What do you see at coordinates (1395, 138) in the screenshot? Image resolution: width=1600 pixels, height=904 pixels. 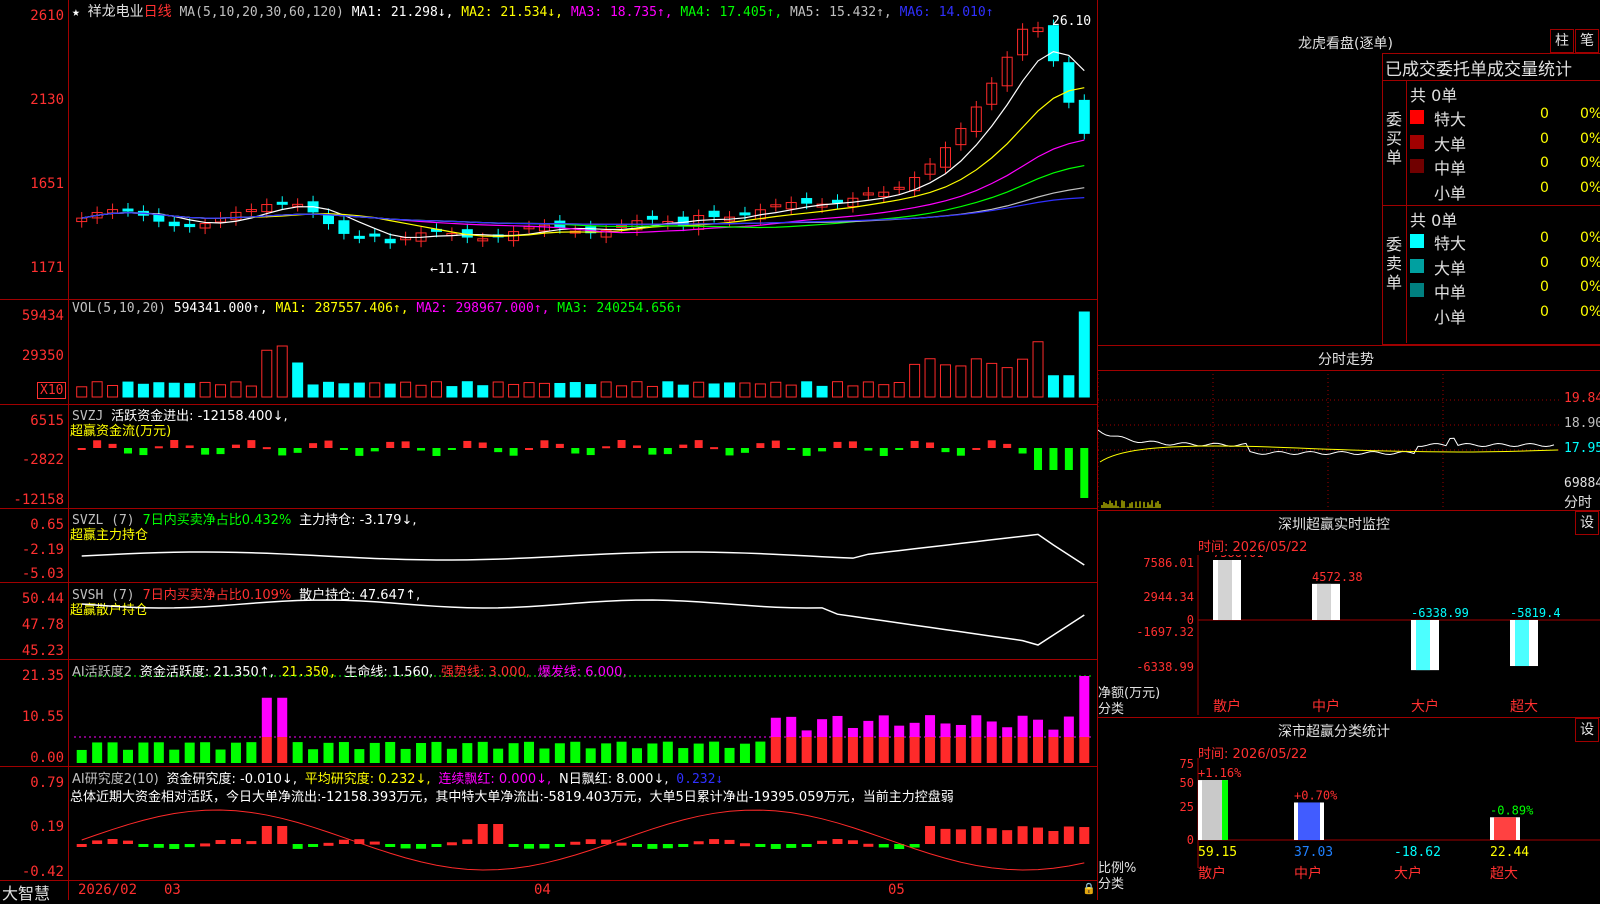 I see `buy-side-label: 委买单` at bounding box center [1395, 138].